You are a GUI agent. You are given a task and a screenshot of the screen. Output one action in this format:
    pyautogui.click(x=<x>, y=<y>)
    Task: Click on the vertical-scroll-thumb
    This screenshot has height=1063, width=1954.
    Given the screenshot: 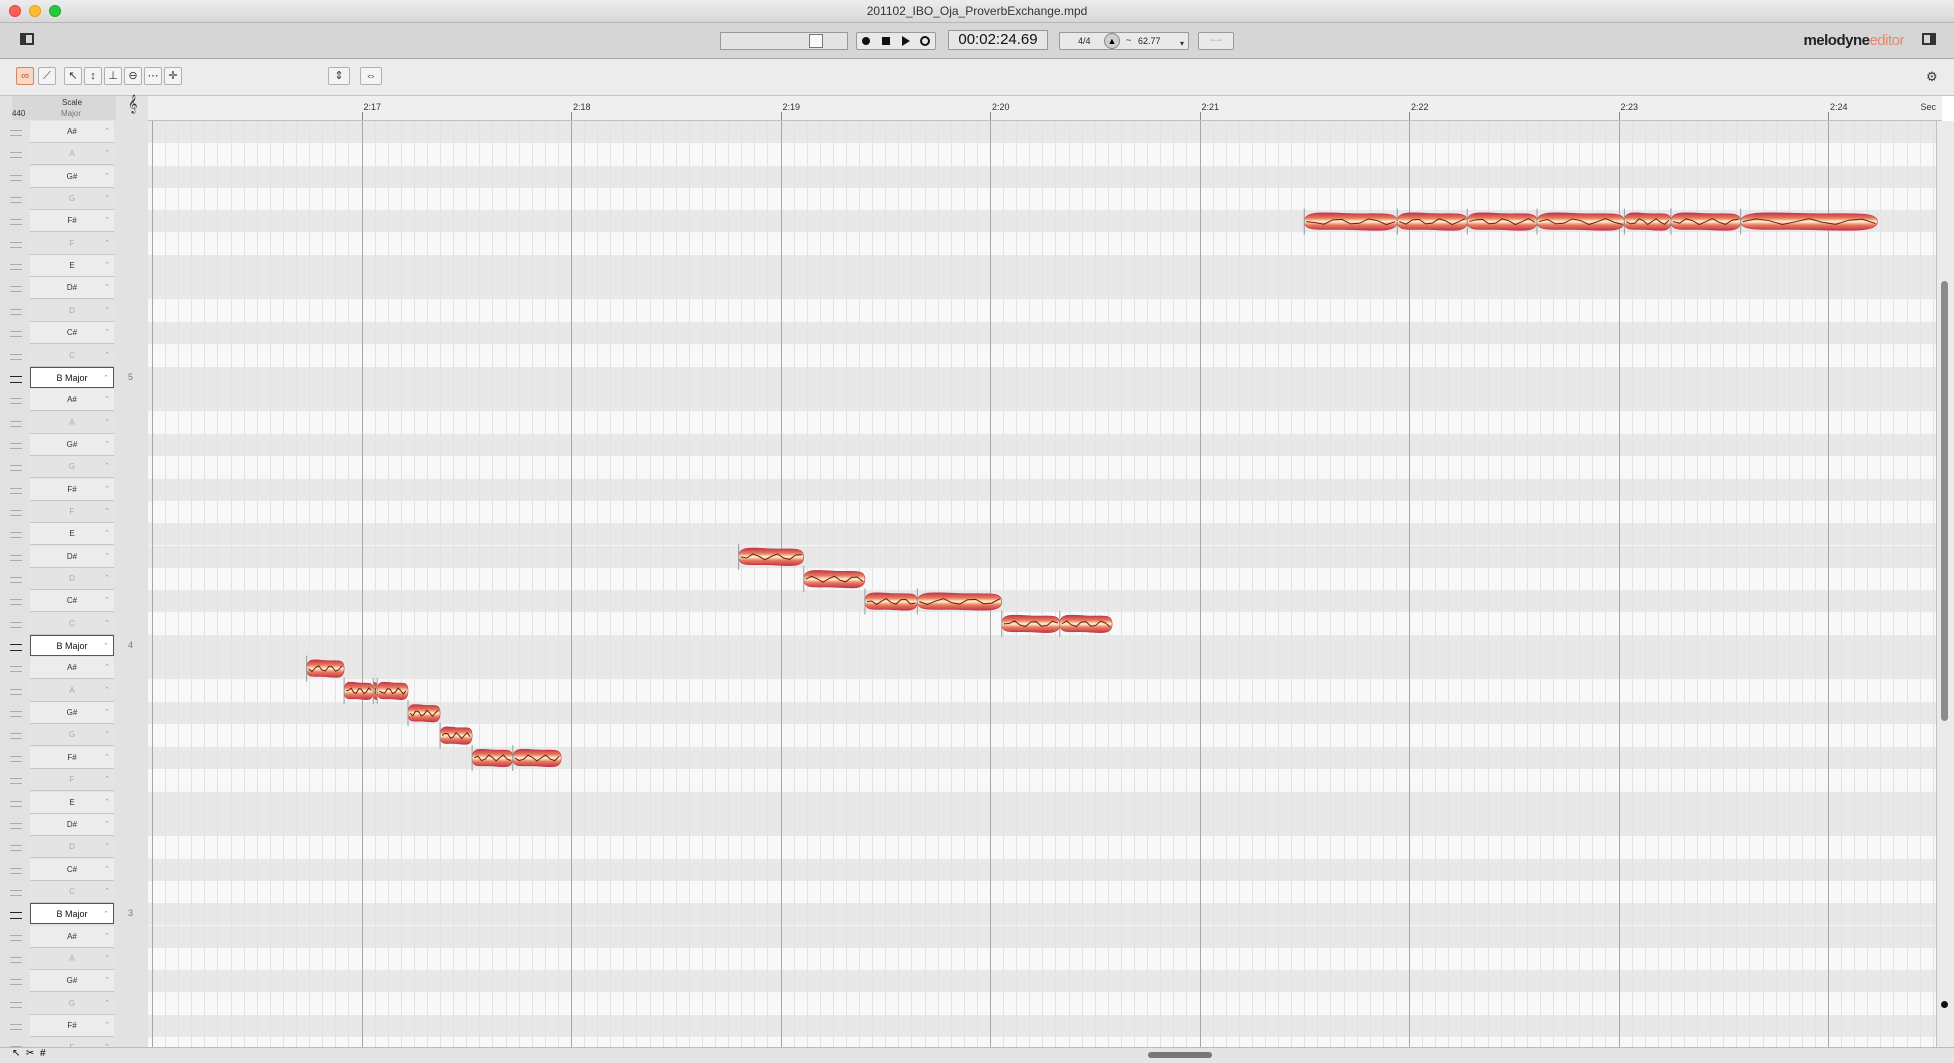 What is the action you would take?
    pyautogui.click(x=1944, y=501)
    